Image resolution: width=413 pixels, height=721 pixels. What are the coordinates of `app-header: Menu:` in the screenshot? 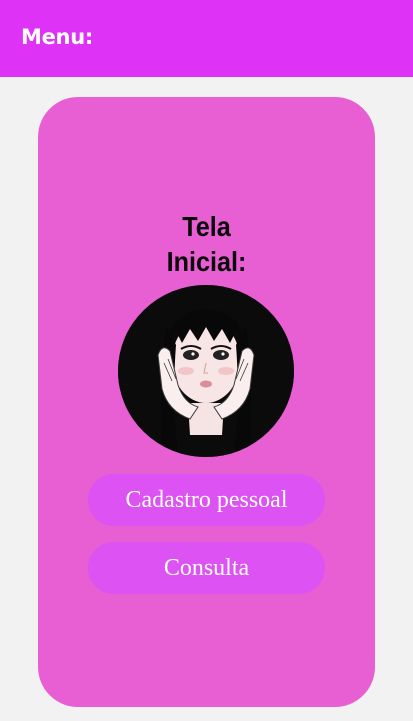 It's located at (206, 38).